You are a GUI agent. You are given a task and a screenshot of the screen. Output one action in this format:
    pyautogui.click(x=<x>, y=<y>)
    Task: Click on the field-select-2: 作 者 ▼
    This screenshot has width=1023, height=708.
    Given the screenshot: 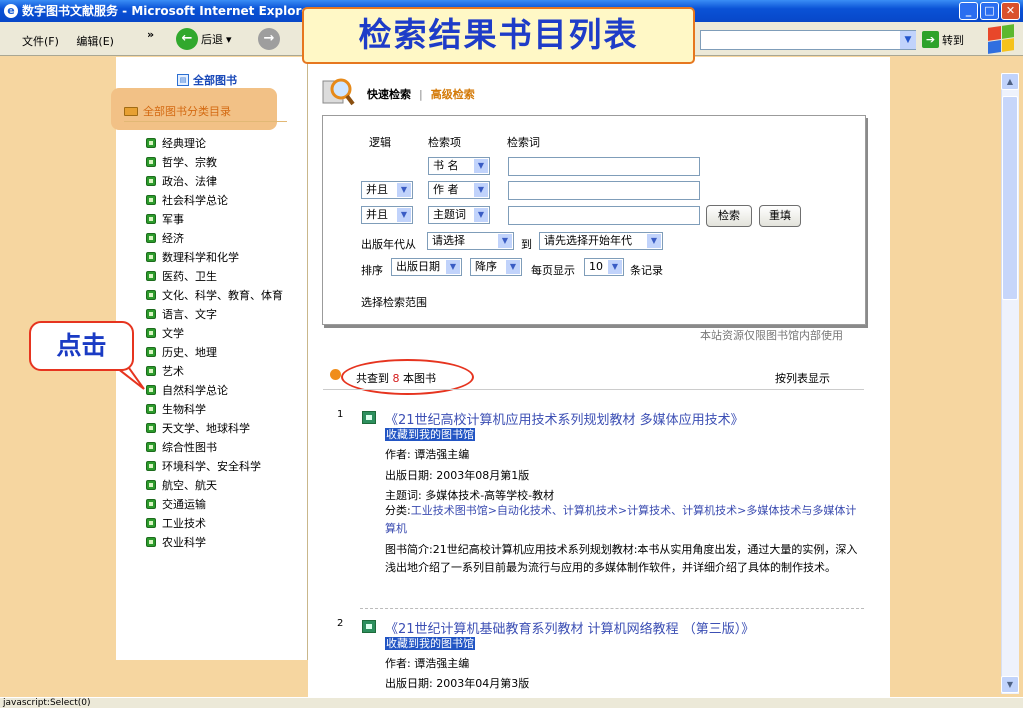 What is the action you would take?
    pyautogui.click(x=459, y=190)
    